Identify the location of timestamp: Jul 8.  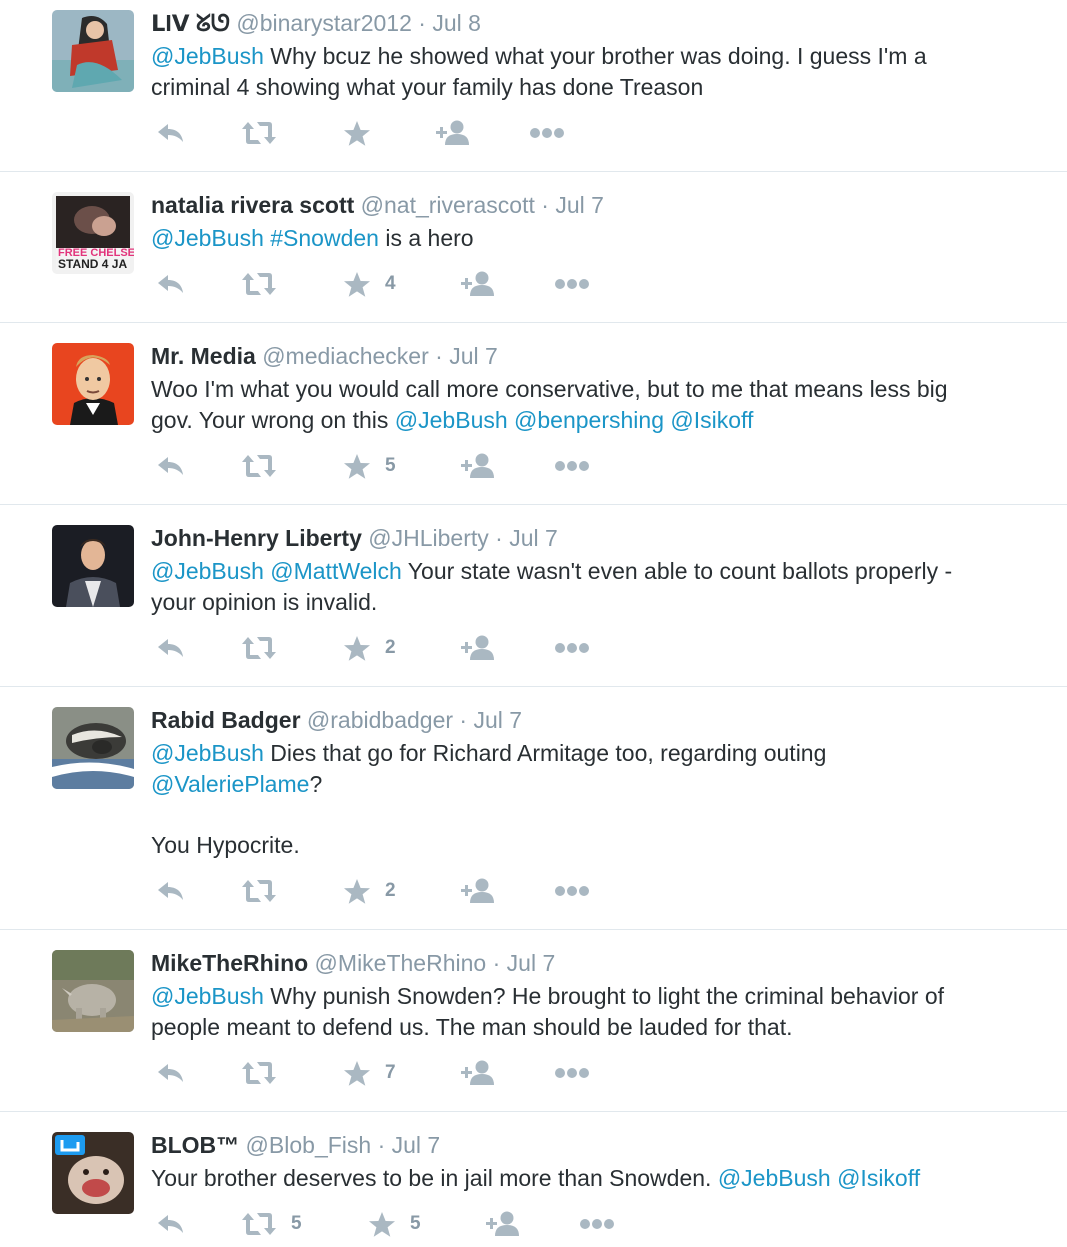
(456, 23).